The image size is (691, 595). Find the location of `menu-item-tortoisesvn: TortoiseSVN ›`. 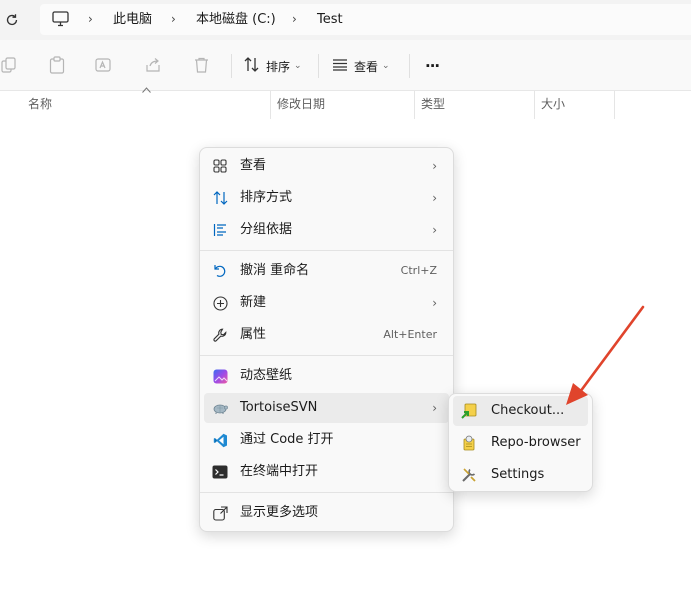

menu-item-tortoisesvn: TortoiseSVN › is located at coordinates (326, 408).